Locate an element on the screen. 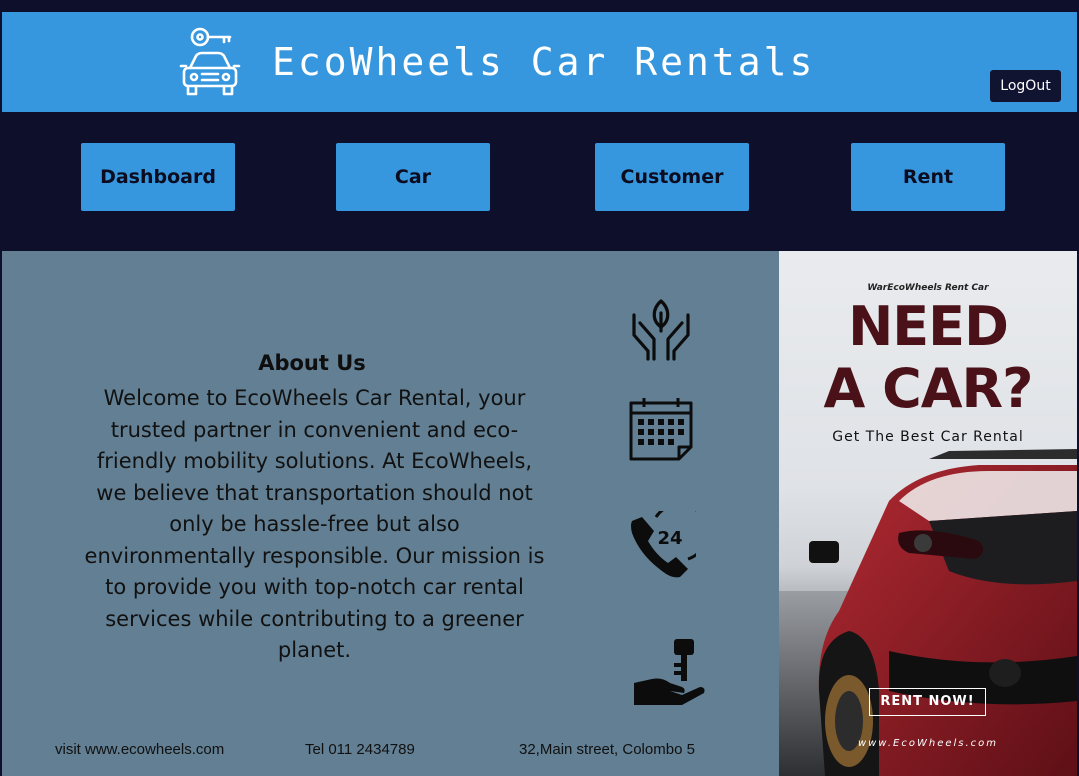 The width and height of the screenshot is (1079, 776). car-key-icon is located at coordinates (210, 61).